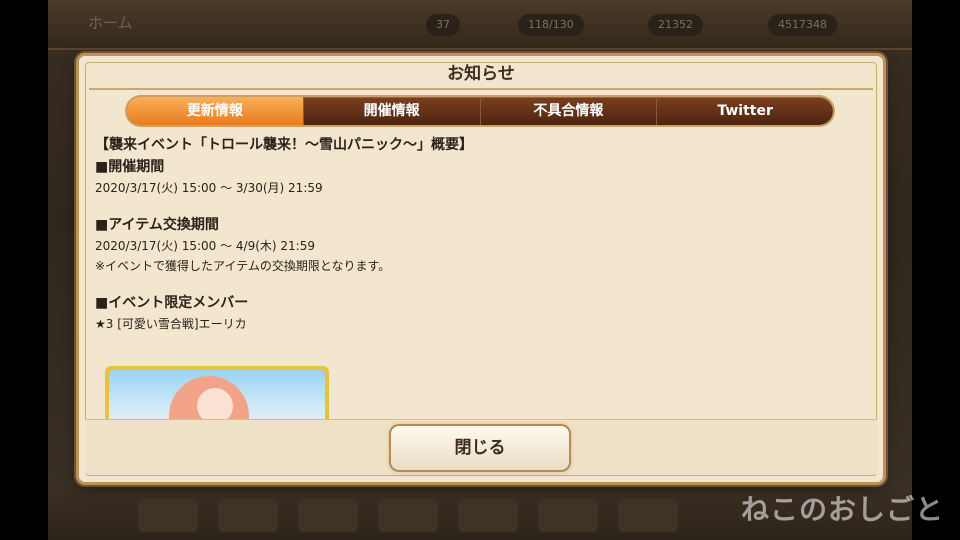 Image resolution: width=960 pixels, height=540 pixels. Describe the element at coordinates (744, 111) in the screenshot. I see `tab-twitter: Twitter` at that location.